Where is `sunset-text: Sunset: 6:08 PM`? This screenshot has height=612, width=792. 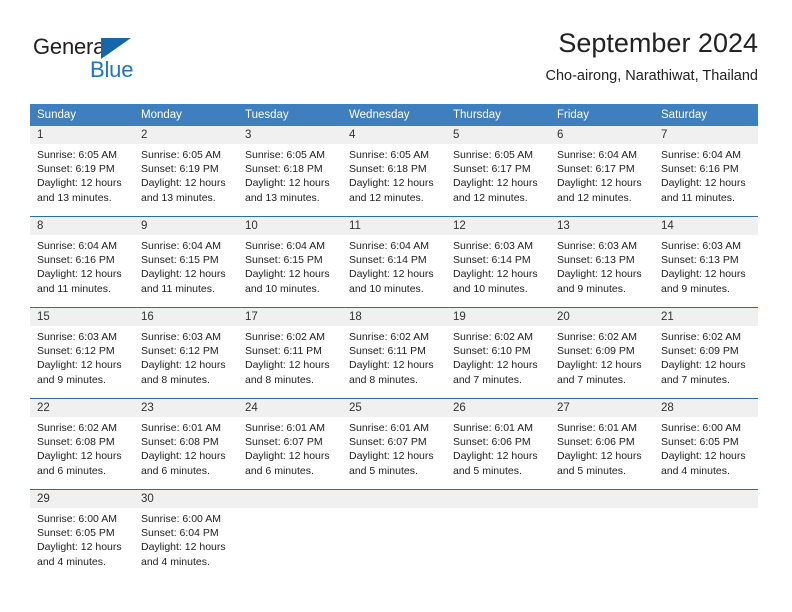
sunset-text: Sunset: 6:08 PM is located at coordinates (180, 442).